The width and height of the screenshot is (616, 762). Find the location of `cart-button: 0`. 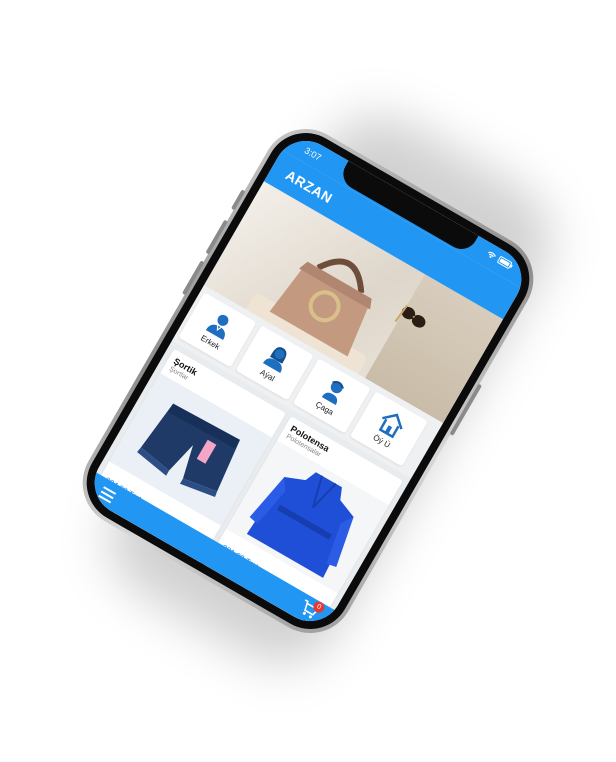

cart-button: 0 is located at coordinates (312, 609).